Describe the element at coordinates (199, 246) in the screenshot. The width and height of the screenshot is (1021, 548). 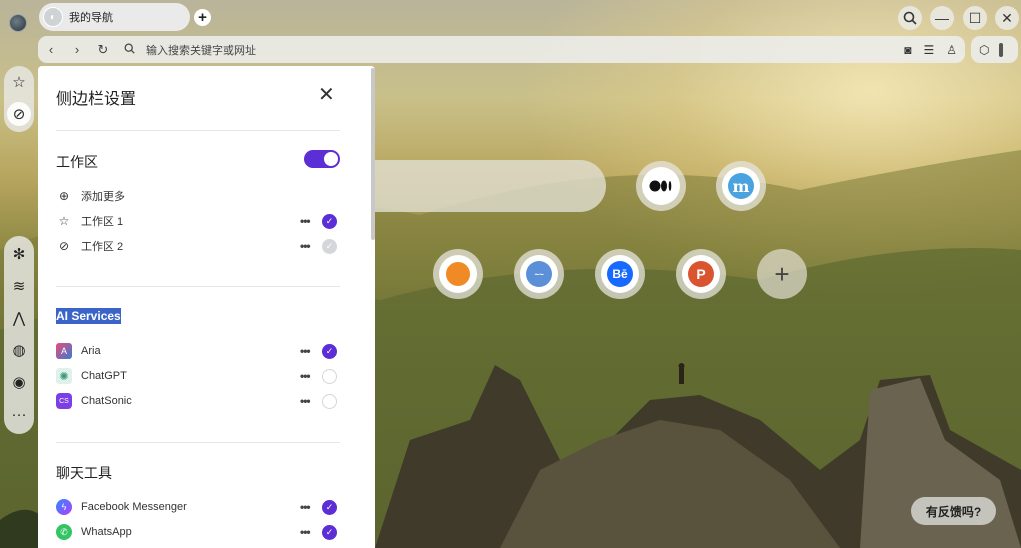
I see `list-item: ⊘ 工作区 2 ••• ✓` at that location.